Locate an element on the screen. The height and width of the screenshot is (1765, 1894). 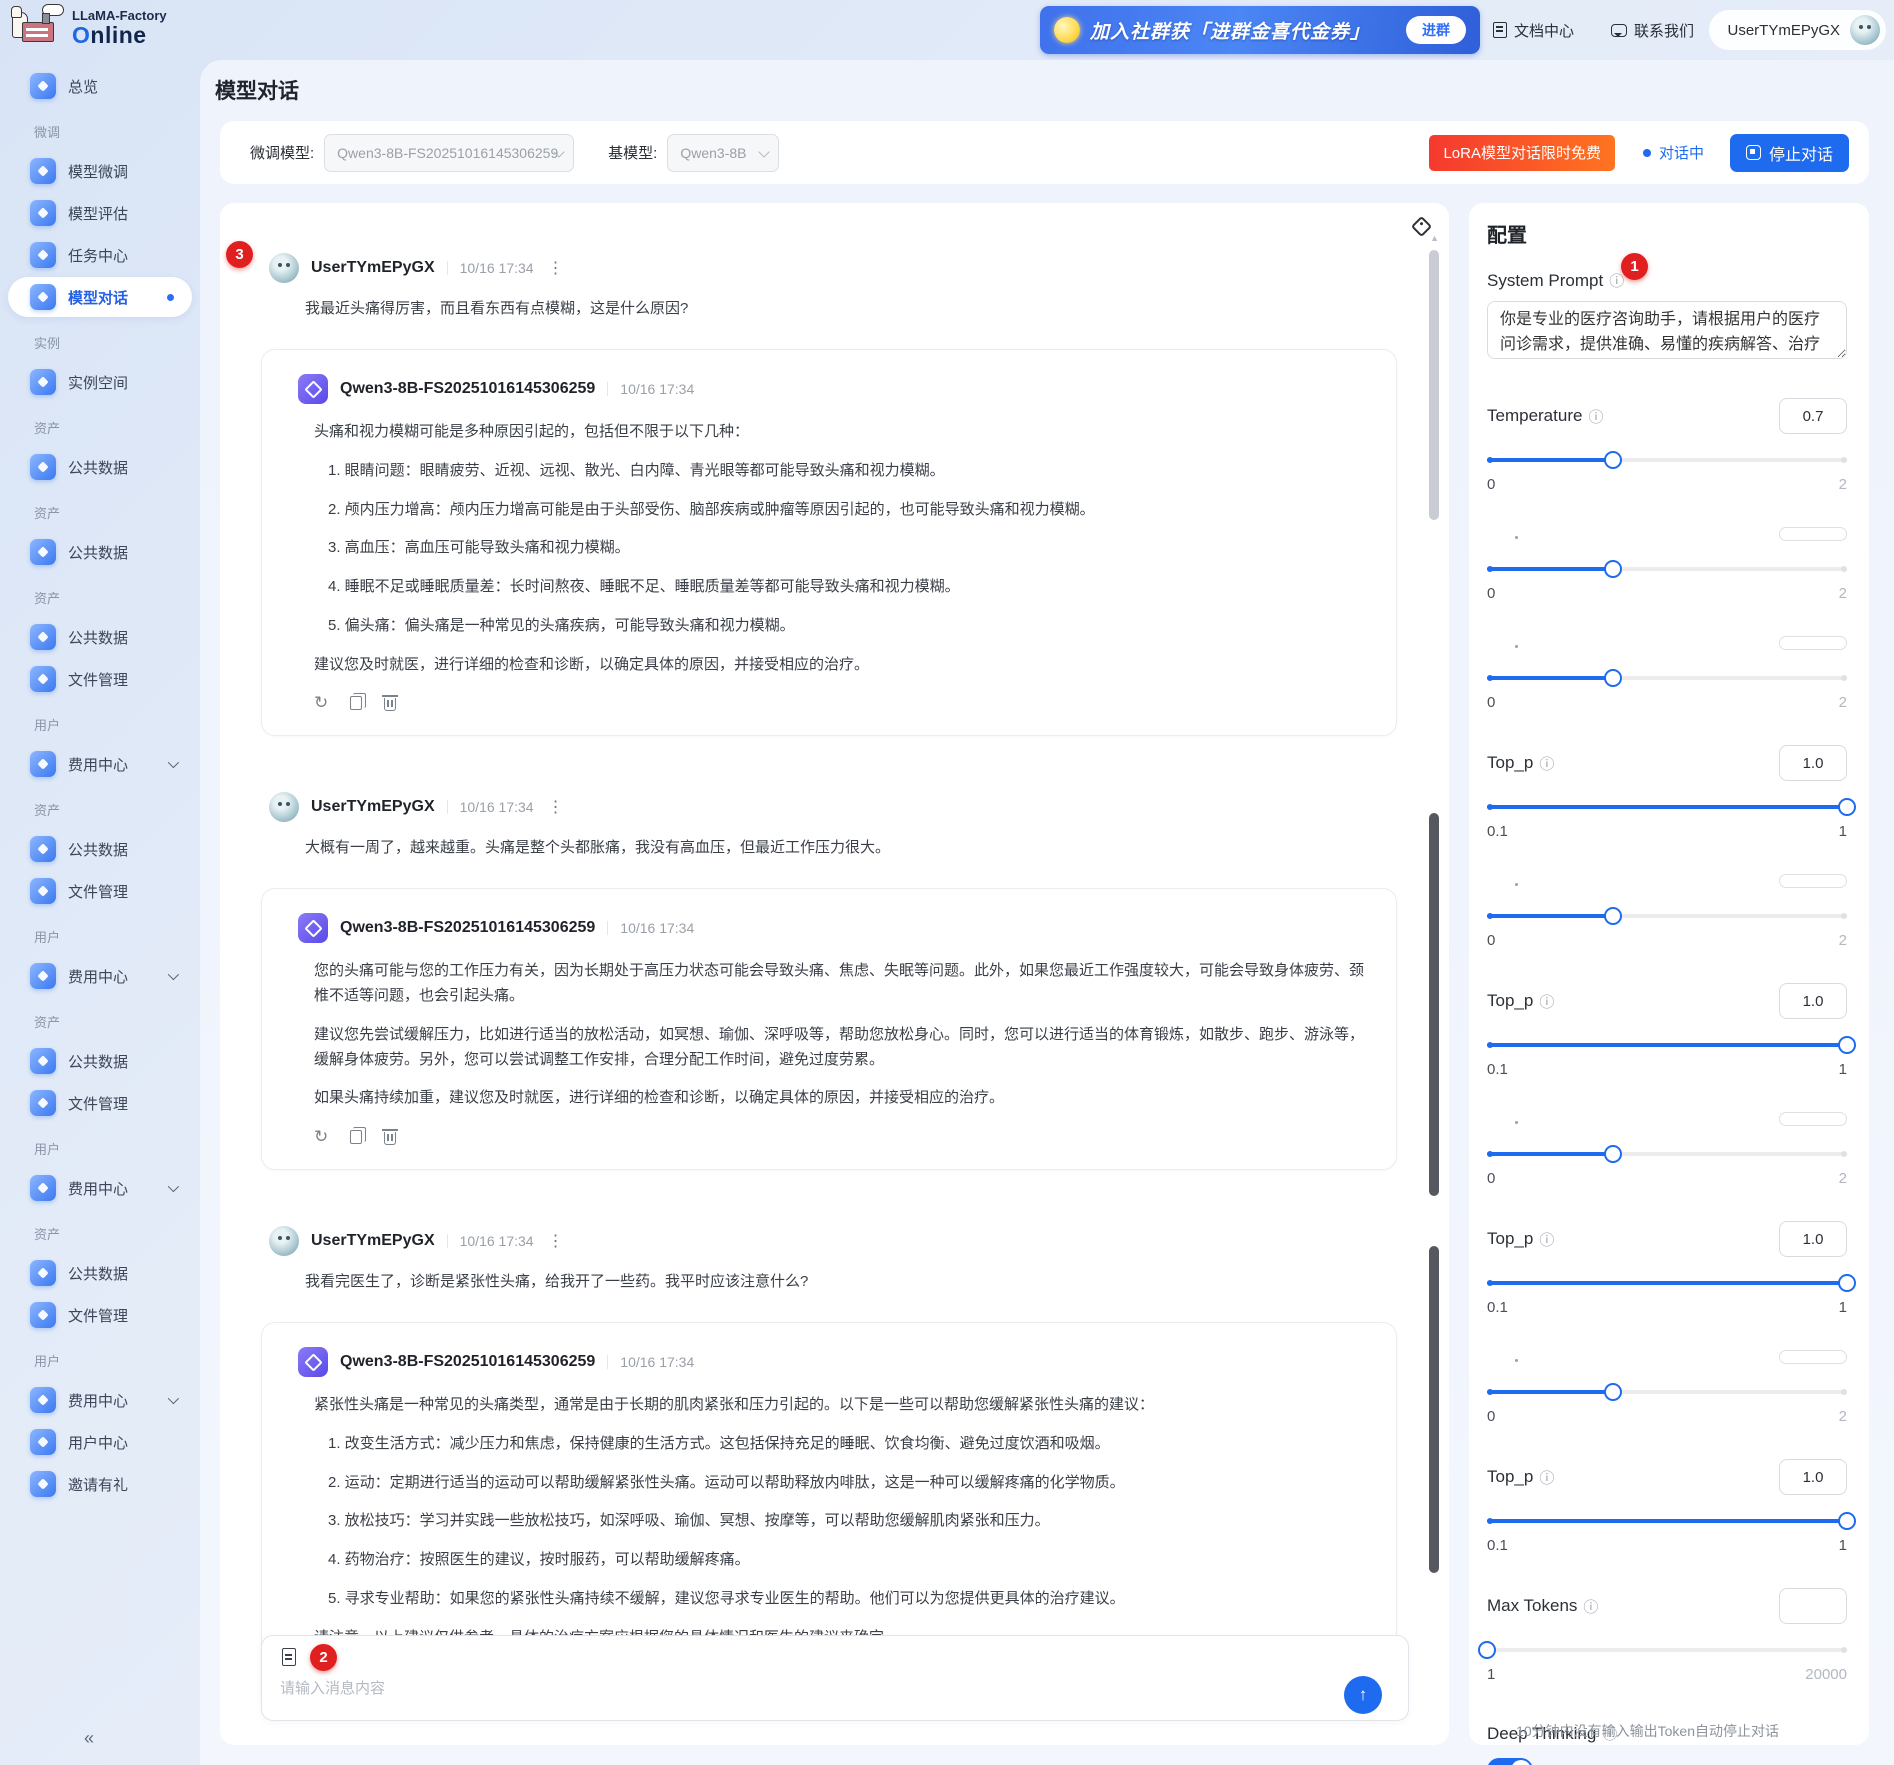
system-prompt-textarea is located at coordinates (1667, 330).